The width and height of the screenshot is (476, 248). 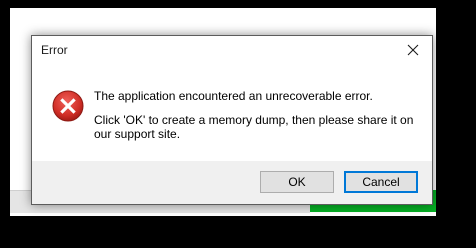 What do you see at coordinates (54, 50) in the screenshot?
I see `dialog-title: Error` at bounding box center [54, 50].